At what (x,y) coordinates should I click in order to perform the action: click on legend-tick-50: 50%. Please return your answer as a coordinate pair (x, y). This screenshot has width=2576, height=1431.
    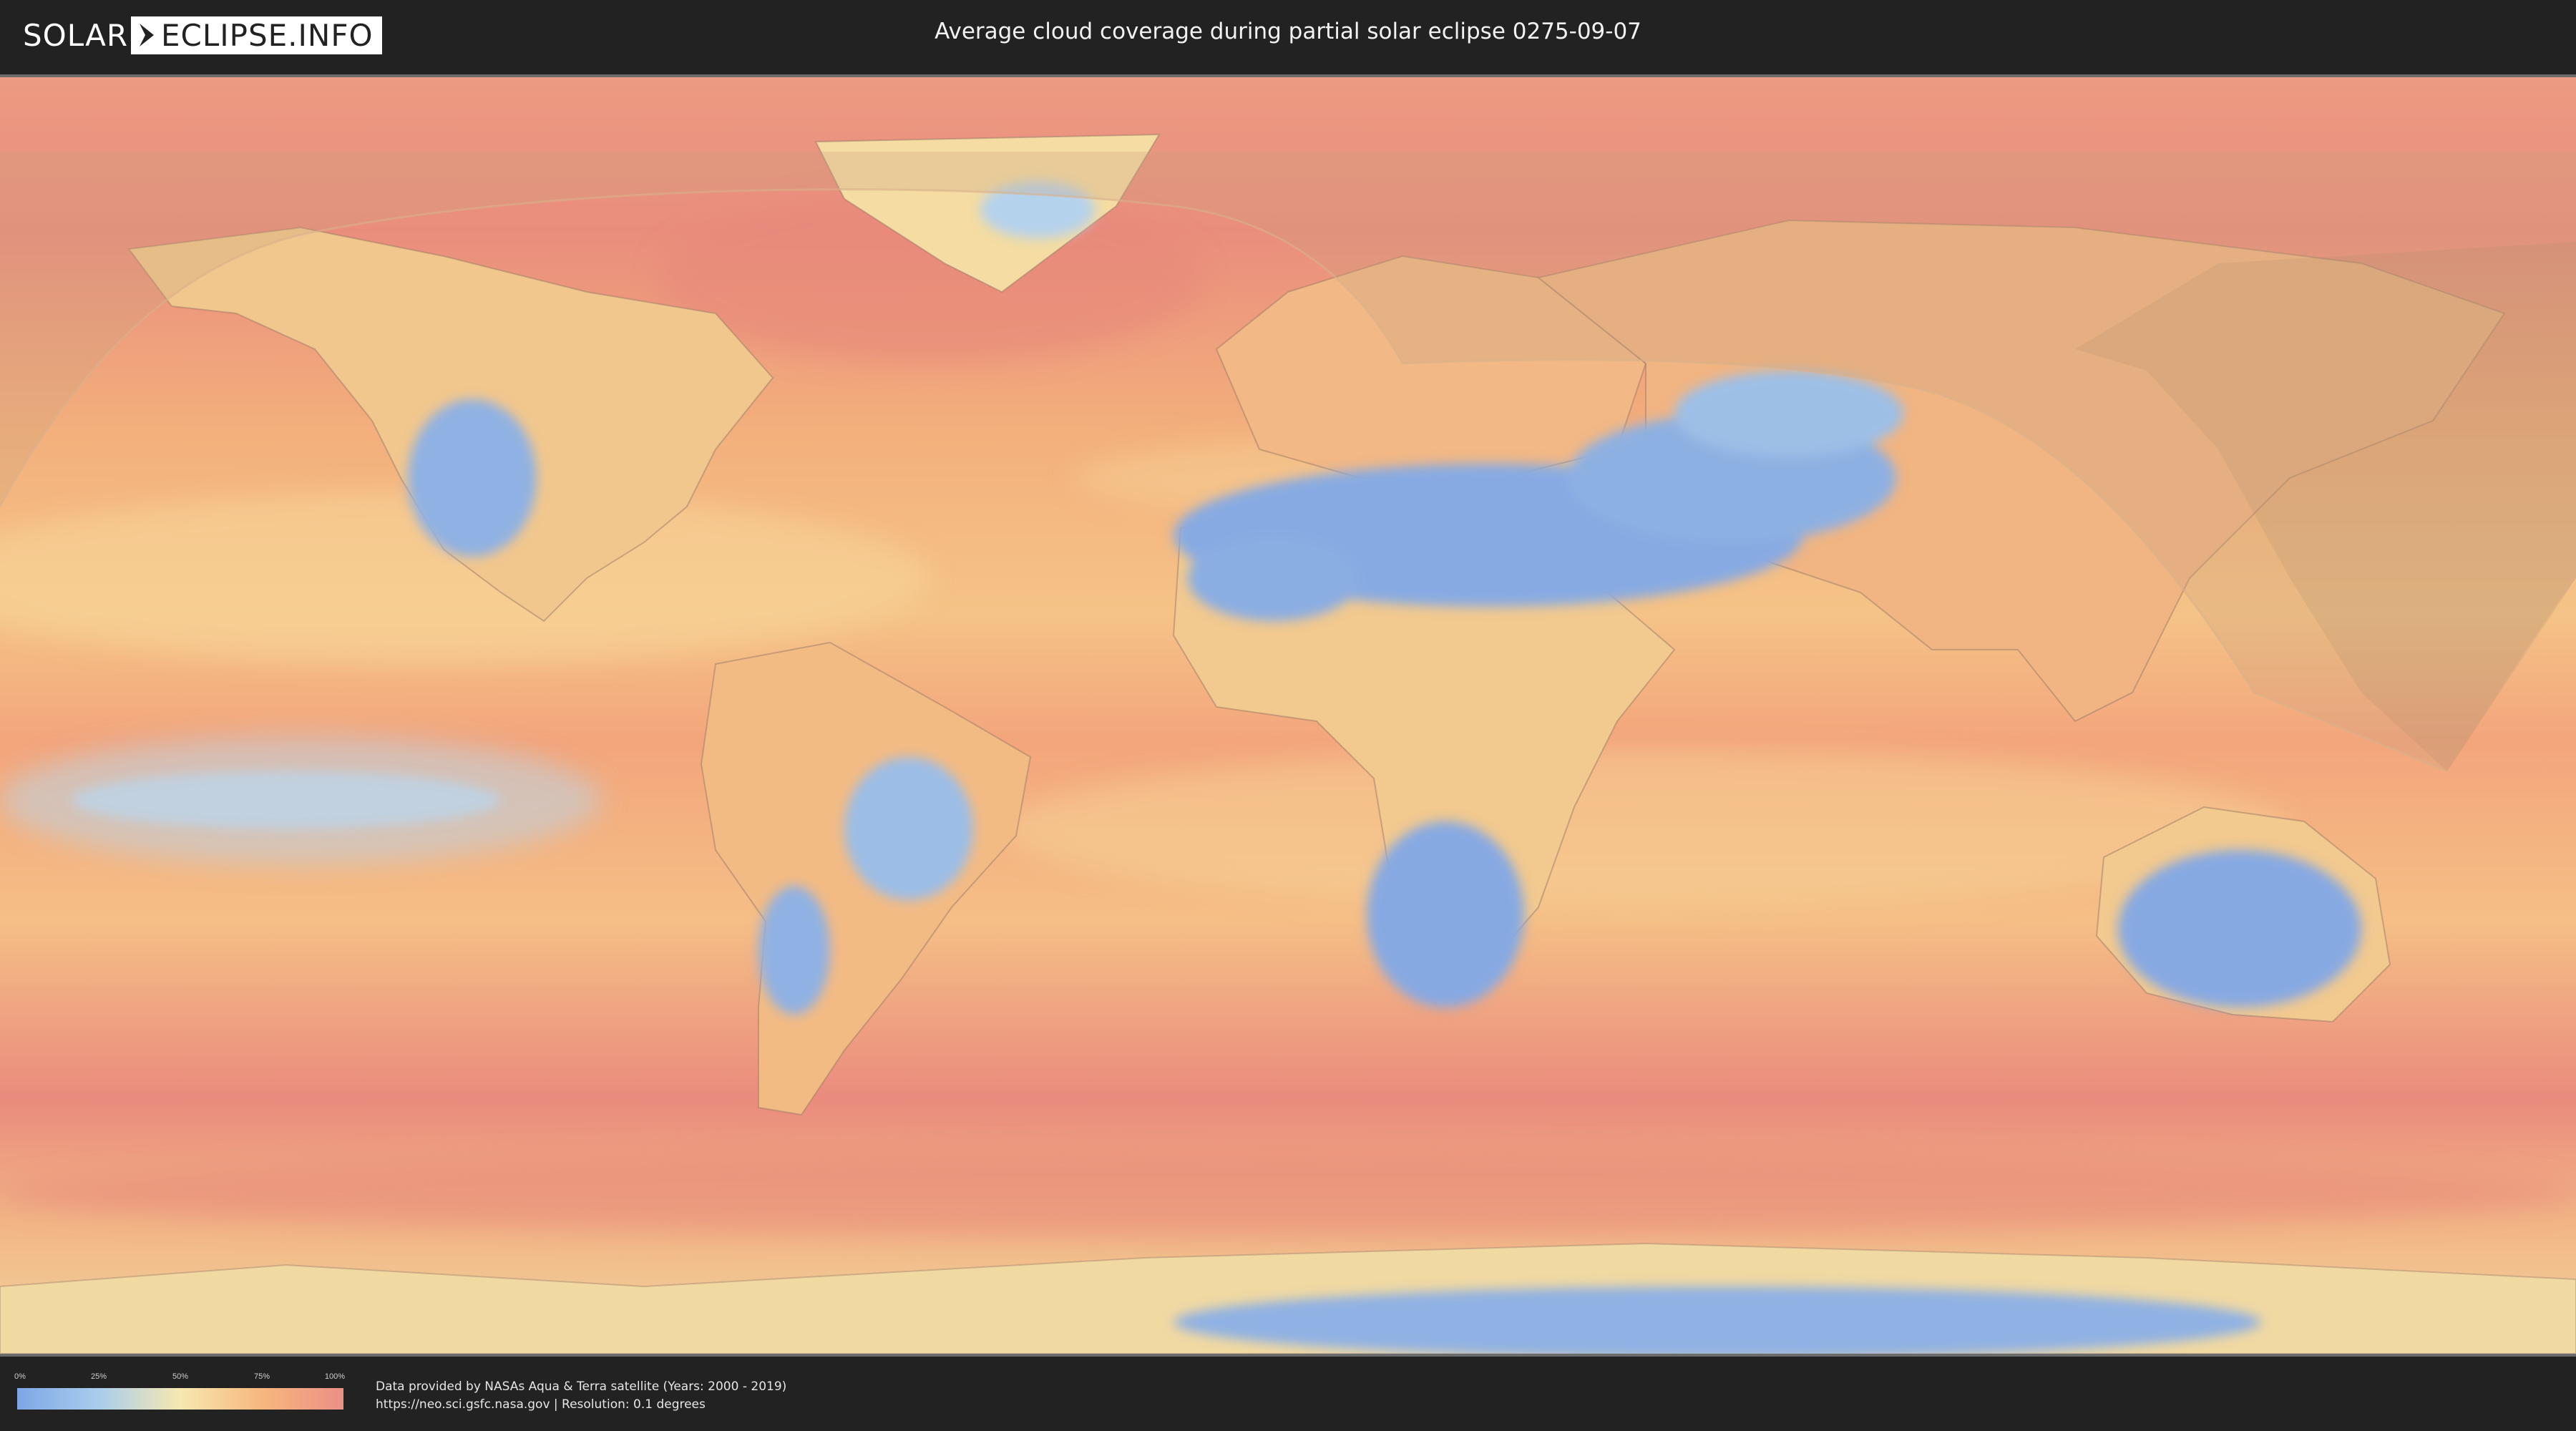
    Looking at the image, I should click on (180, 1376).